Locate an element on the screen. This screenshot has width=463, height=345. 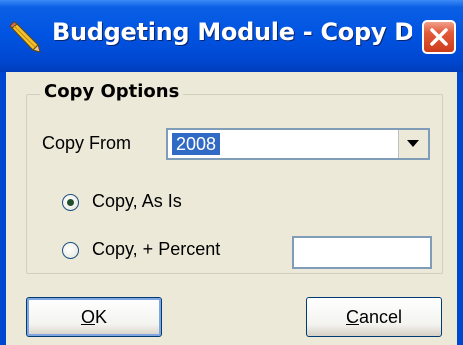
radio-copy-as-is is located at coordinates (70, 202).